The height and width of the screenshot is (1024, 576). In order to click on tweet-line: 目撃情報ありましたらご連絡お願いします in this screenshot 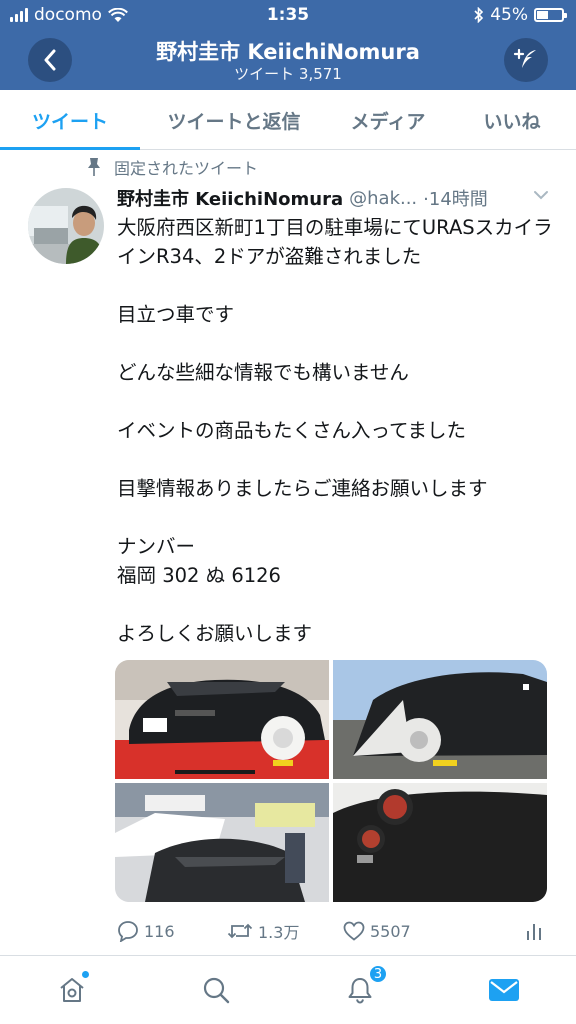, I will do `click(302, 488)`.